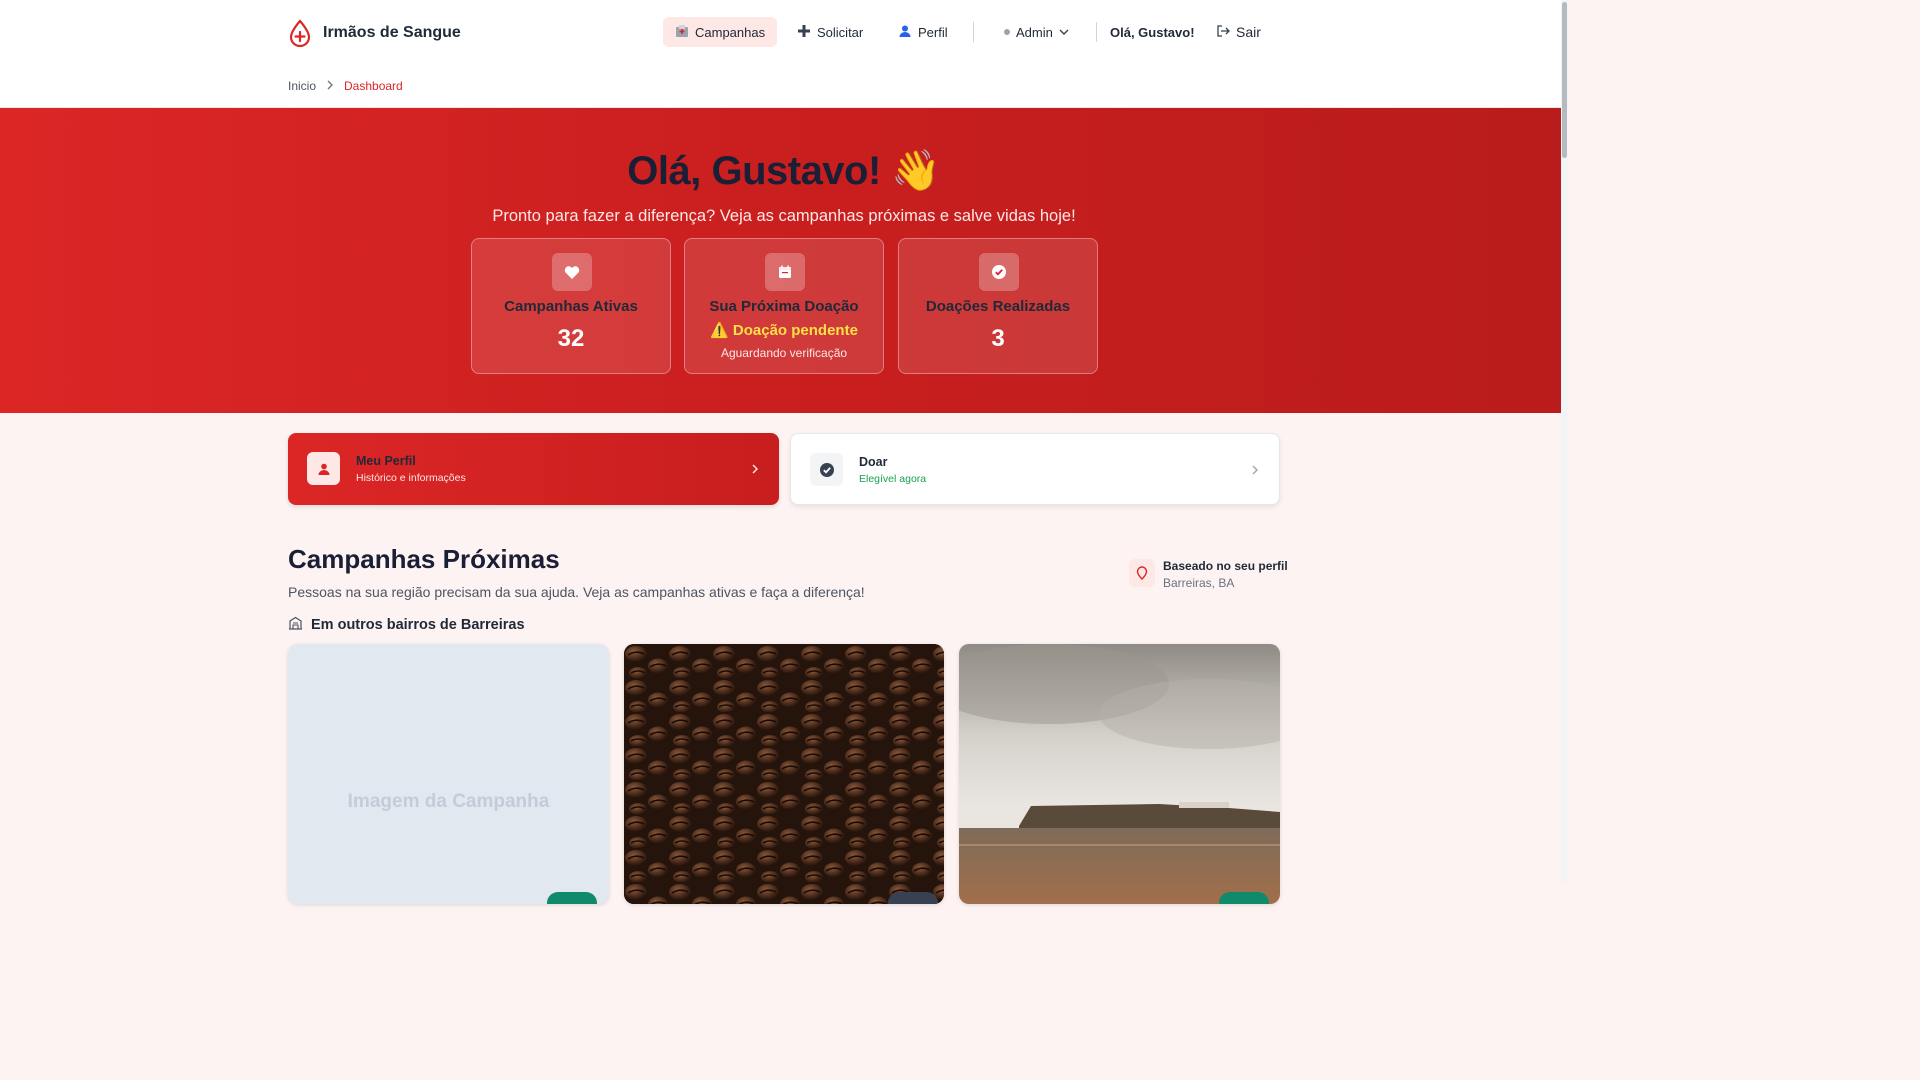 This screenshot has width=1920, height=1080. What do you see at coordinates (424, 559) in the screenshot?
I see `section-title: Campanhas Próximas` at bounding box center [424, 559].